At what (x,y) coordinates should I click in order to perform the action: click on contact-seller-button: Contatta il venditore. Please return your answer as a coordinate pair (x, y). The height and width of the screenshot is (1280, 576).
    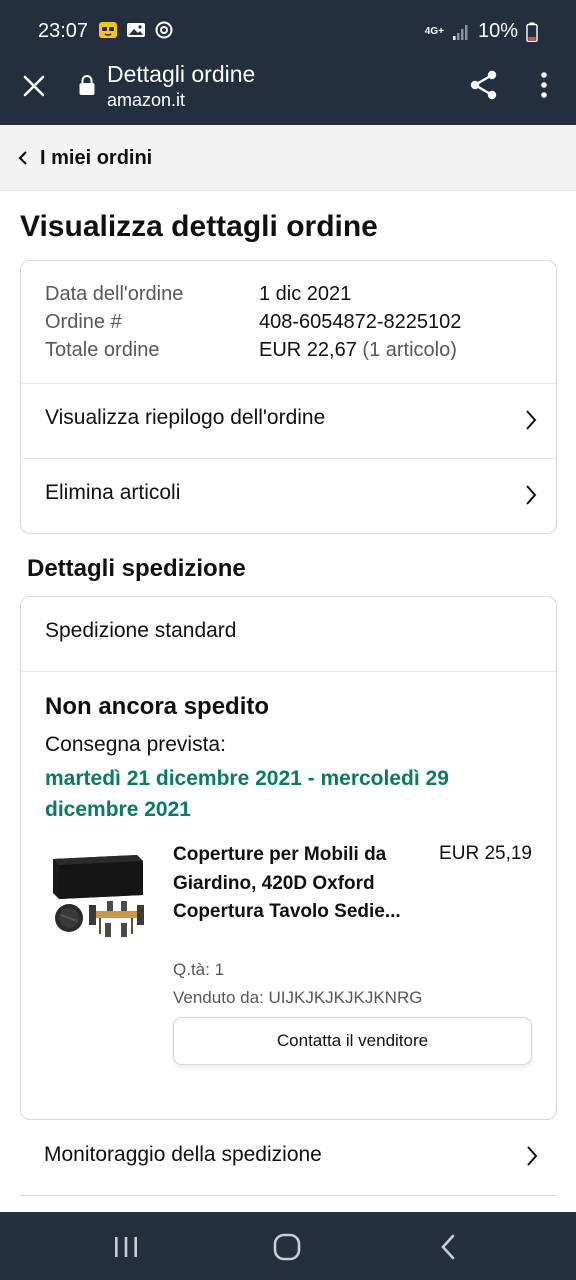
    Looking at the image, I should click on (352, 1041).